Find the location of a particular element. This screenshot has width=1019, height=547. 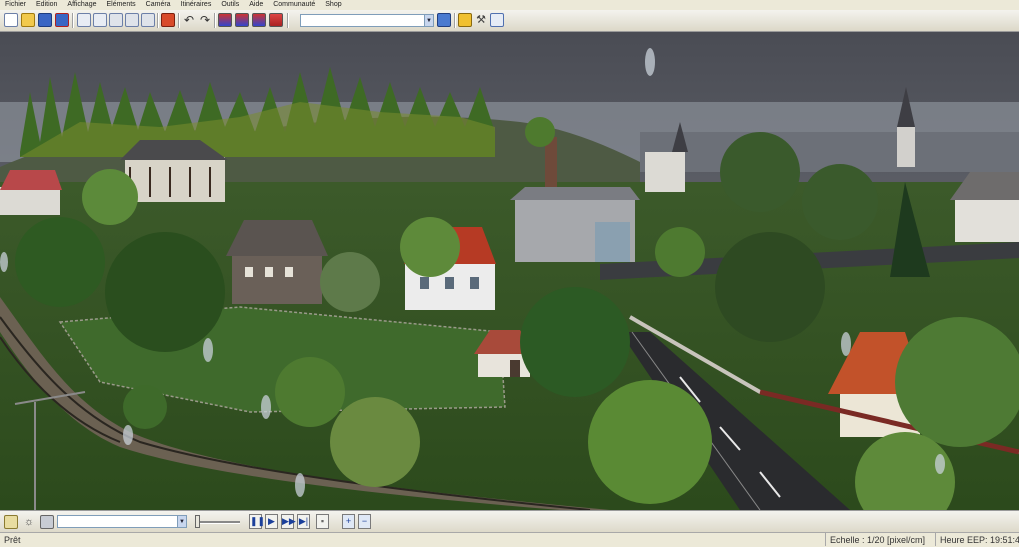

status-time: Heure EEP: 19:51:4 is located at coordinates (977, 539).